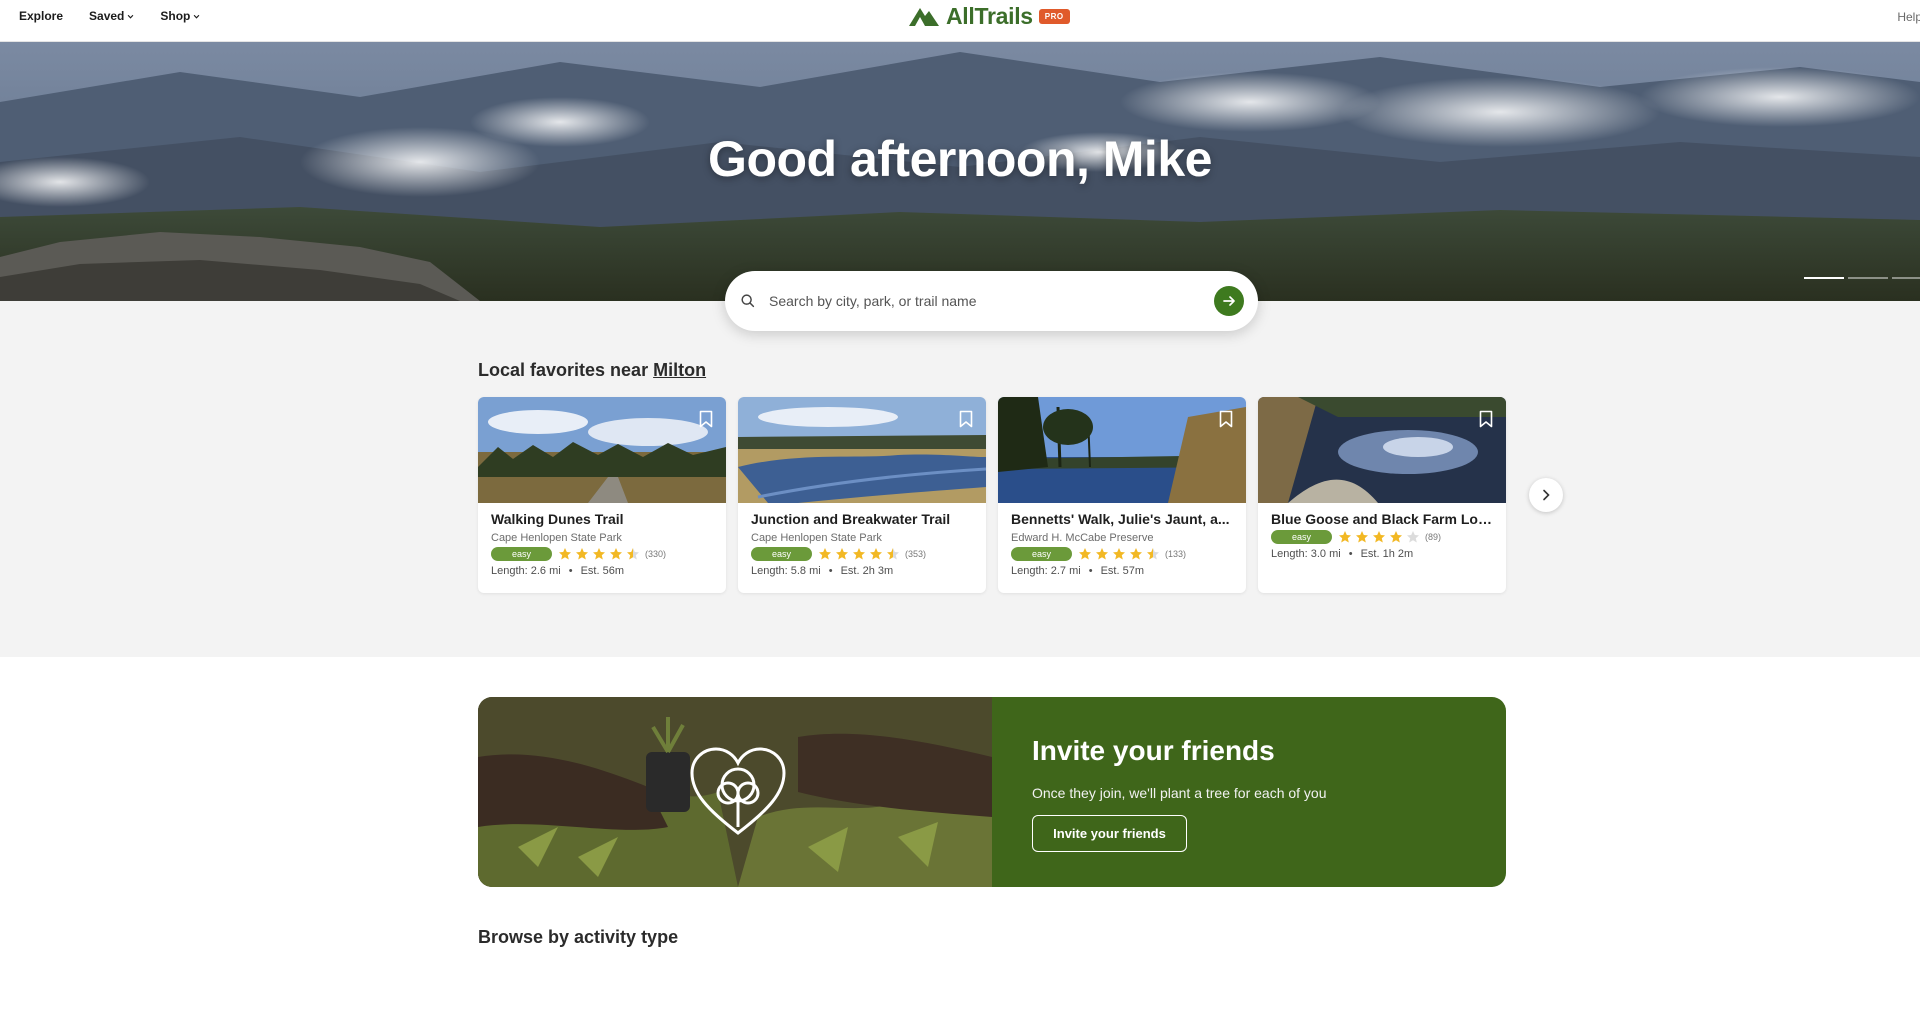 Image resolution: width=1920 pixels, height=1010 pixels. Describe the element at coordinates (107, 16) in the screenshot. I see `nav-saved-label: Saved` at that location.